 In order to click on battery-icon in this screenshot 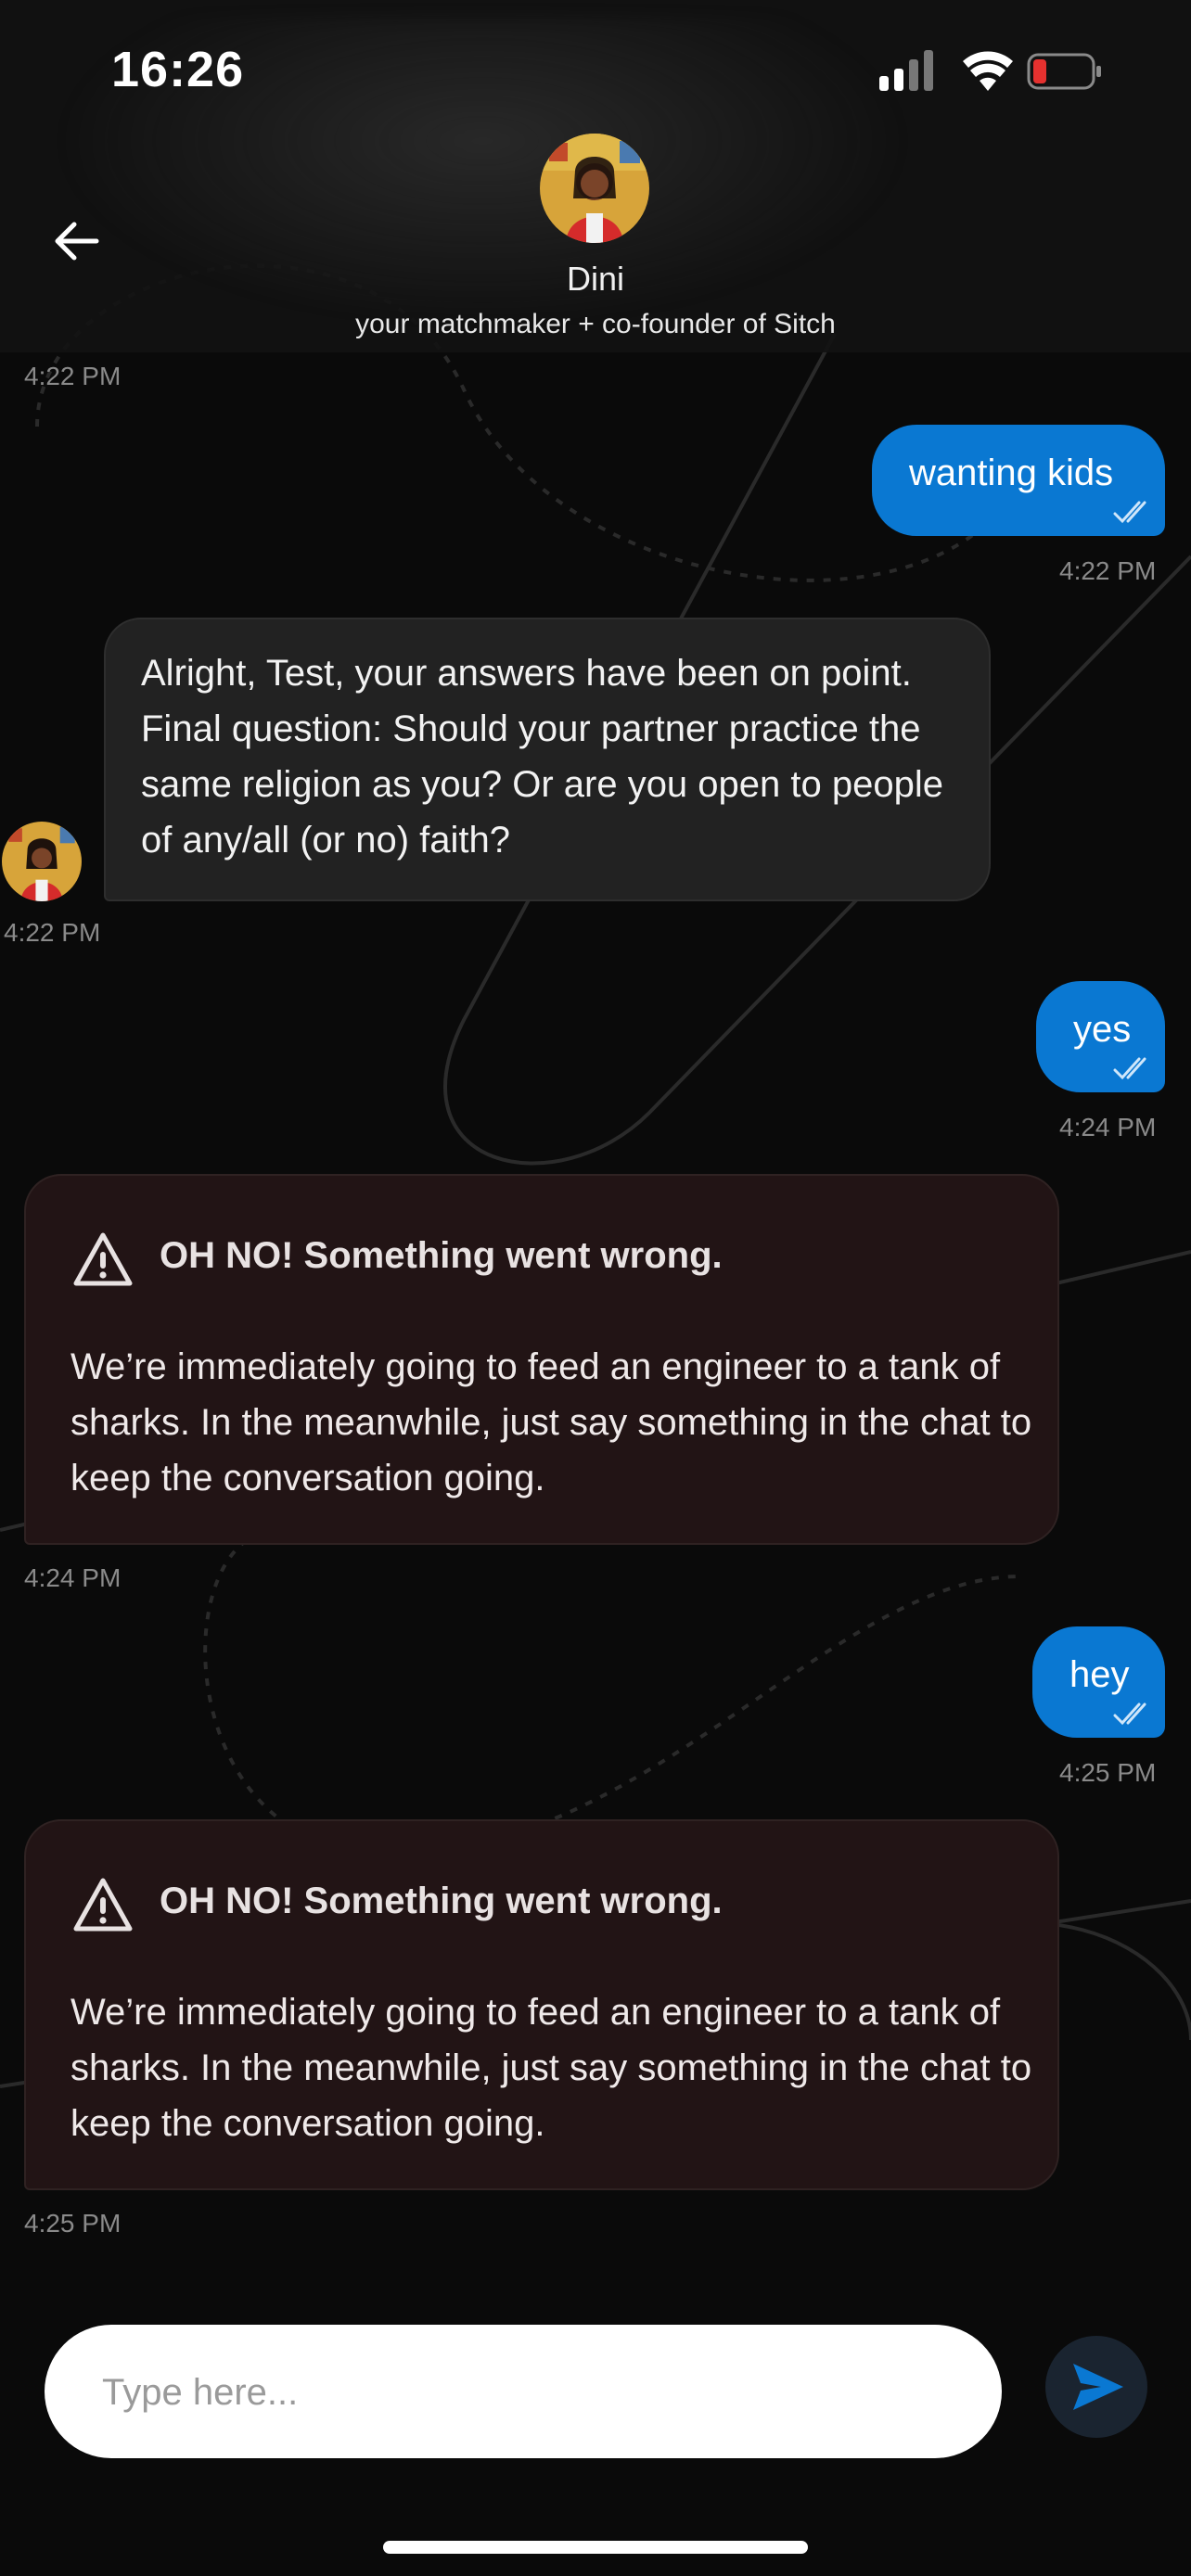, I will do `click(1064, 71)`.